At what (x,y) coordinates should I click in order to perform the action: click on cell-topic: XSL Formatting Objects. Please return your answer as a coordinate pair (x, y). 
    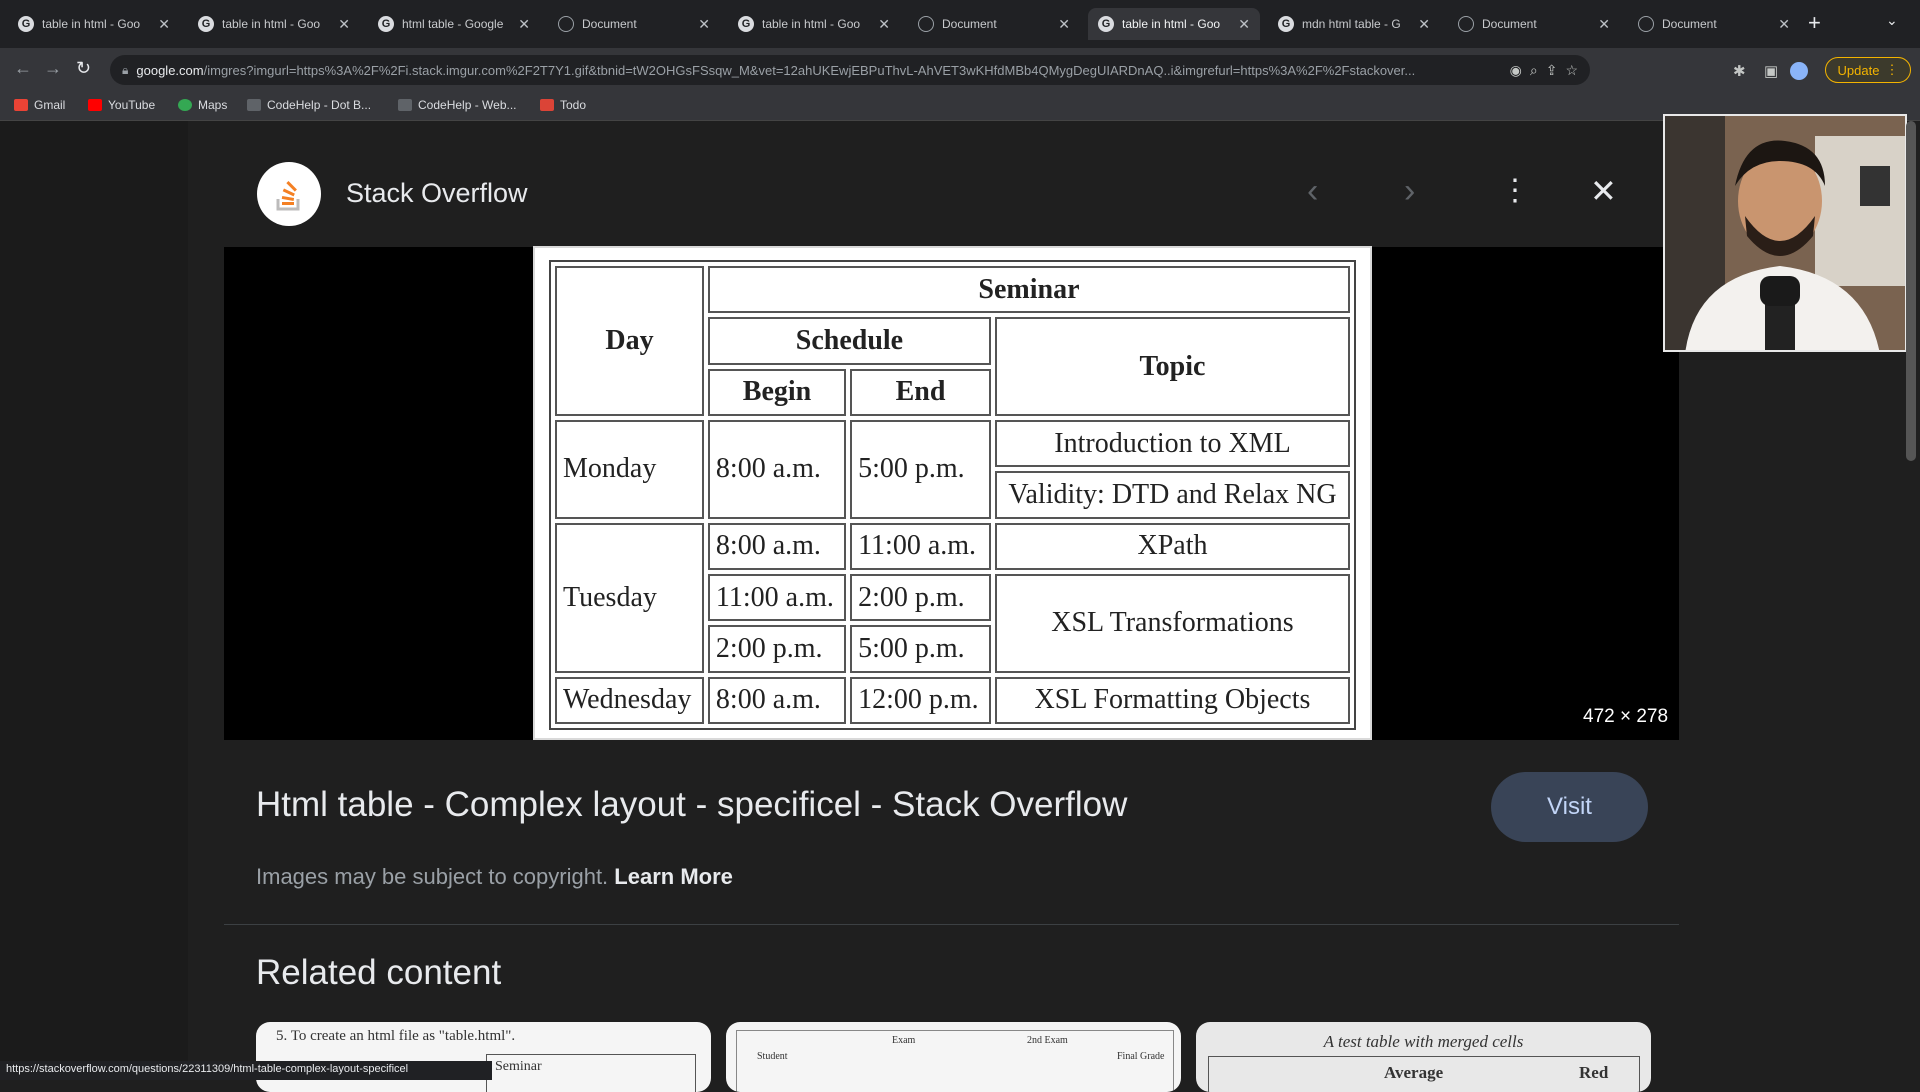
    Looking at the image, I should click on (1172, 700).